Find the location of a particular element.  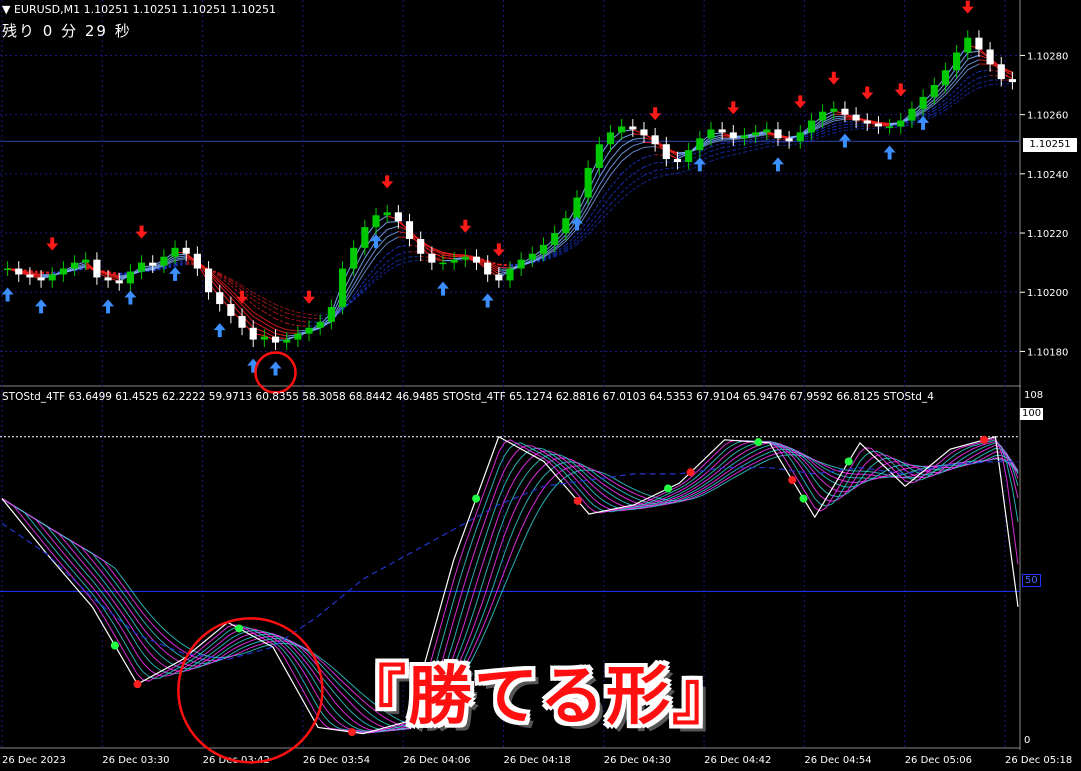

price-tick-label: 1.10260 is located at coordinates (1047, 116).